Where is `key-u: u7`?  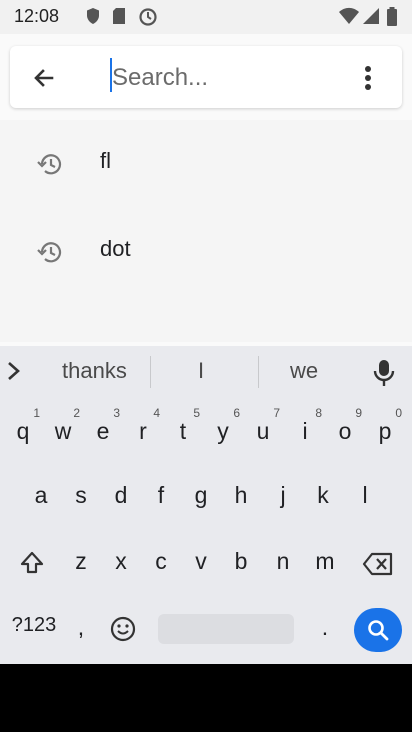
key-u: u7 is located at coordinates (263, 433).